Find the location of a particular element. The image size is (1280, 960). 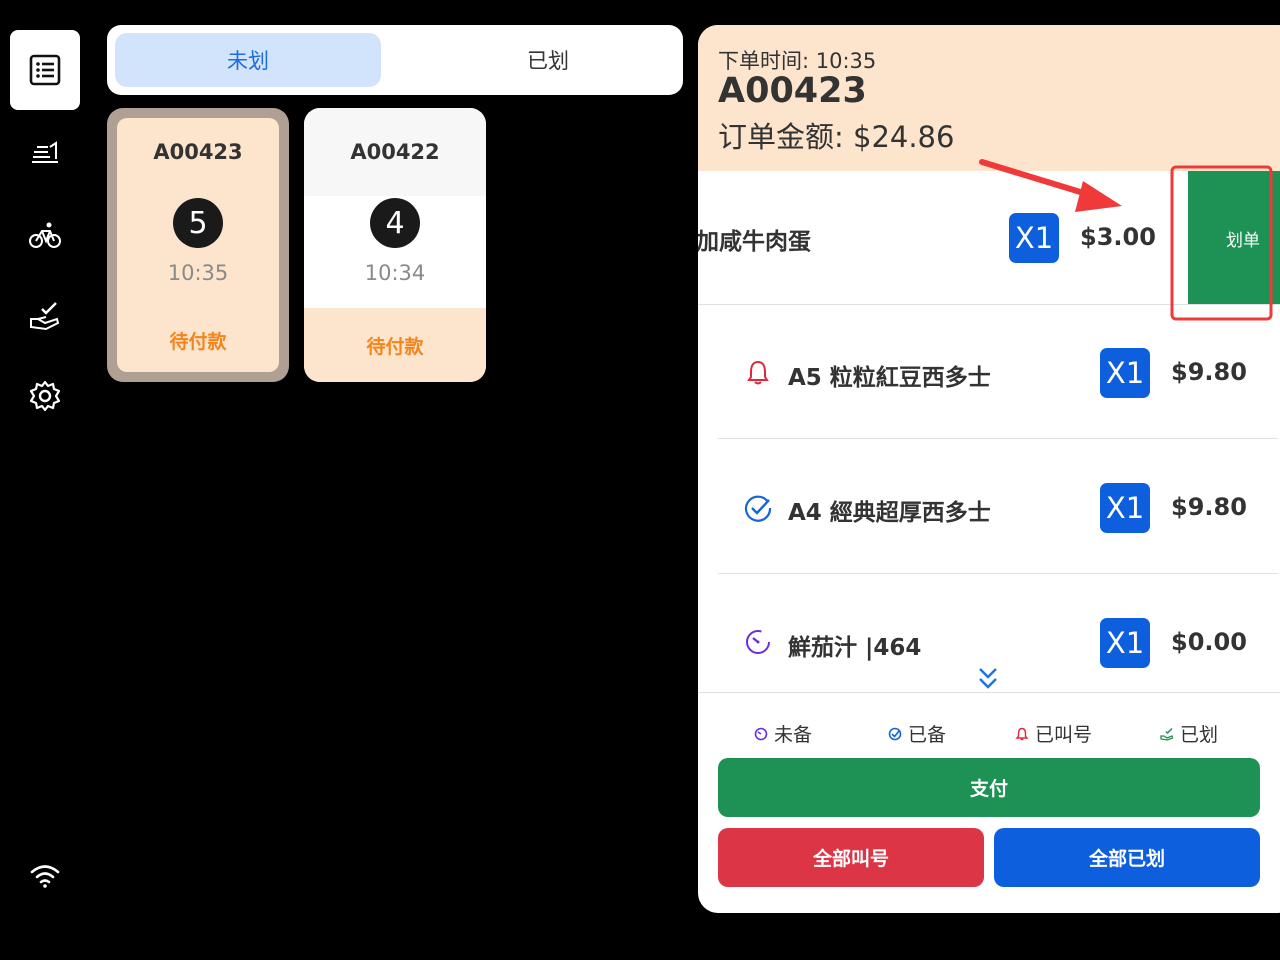

sidebar is located at coordinates (45, 480).